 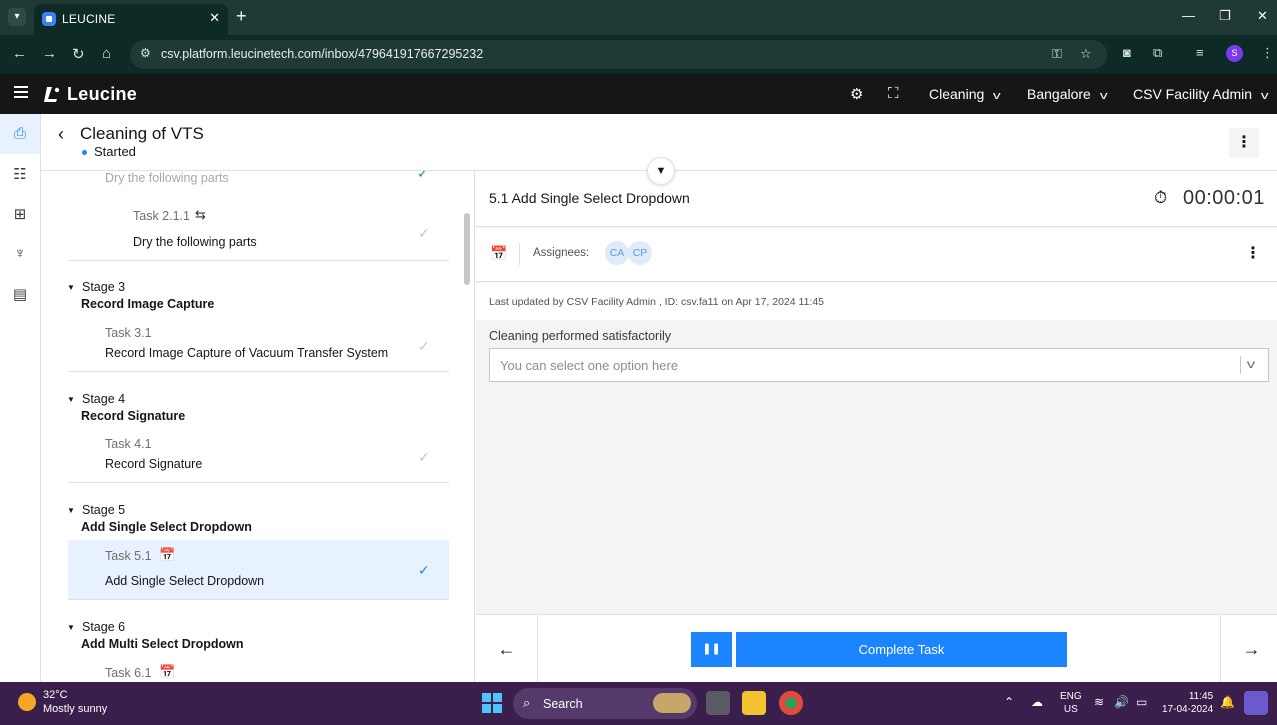 I want to click on favicon-icon, so click(x=49, y=19).